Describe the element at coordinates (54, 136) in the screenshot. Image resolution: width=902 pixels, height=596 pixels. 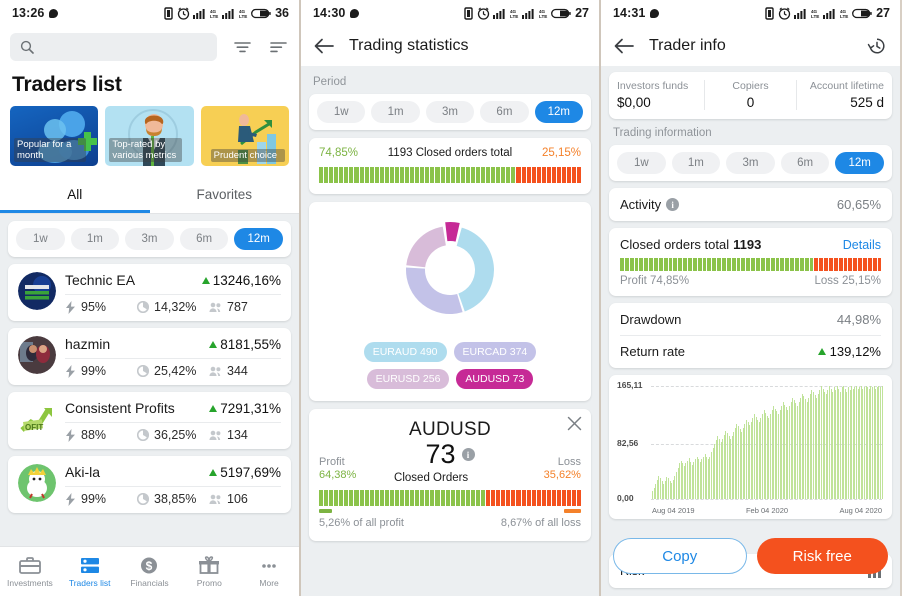
I see `promo-card-popular: Popular for a month` at that location.